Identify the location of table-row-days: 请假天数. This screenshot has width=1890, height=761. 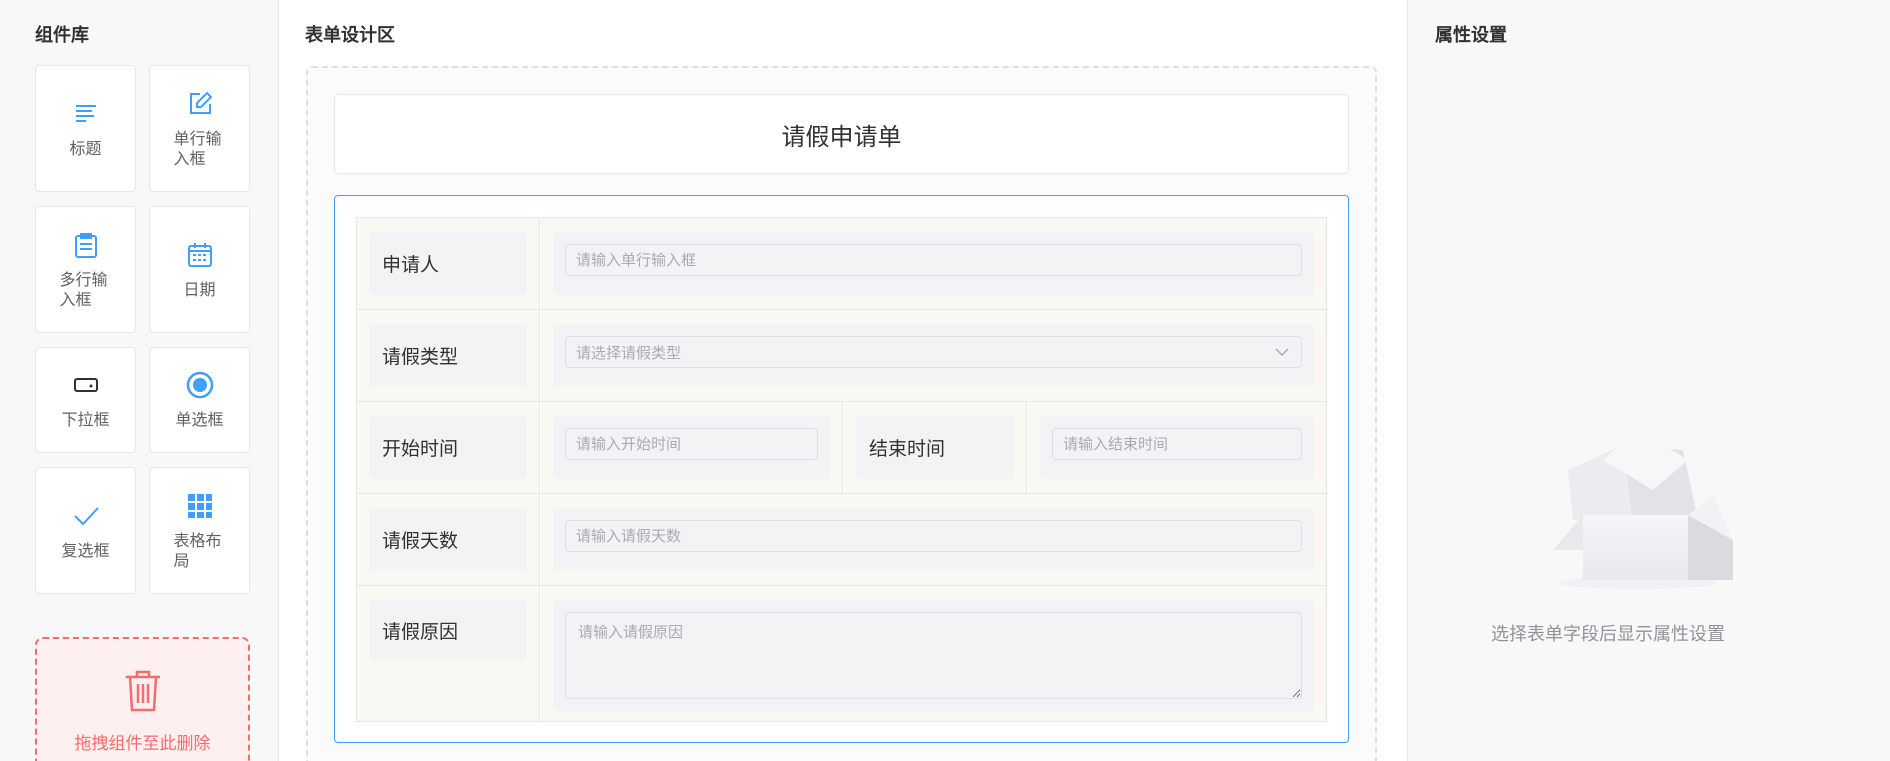
(841, 540).